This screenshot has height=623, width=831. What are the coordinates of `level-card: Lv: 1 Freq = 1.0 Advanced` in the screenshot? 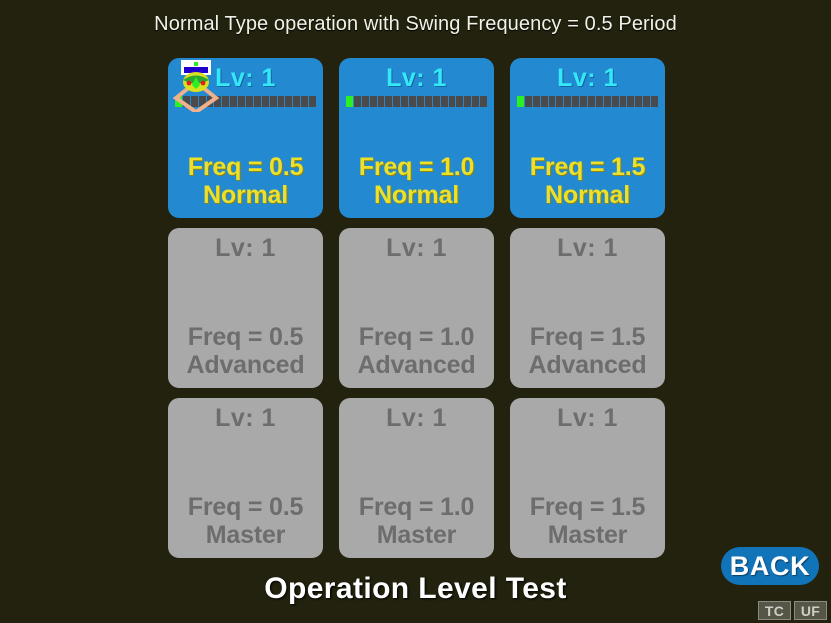 It's located at (416, 308).